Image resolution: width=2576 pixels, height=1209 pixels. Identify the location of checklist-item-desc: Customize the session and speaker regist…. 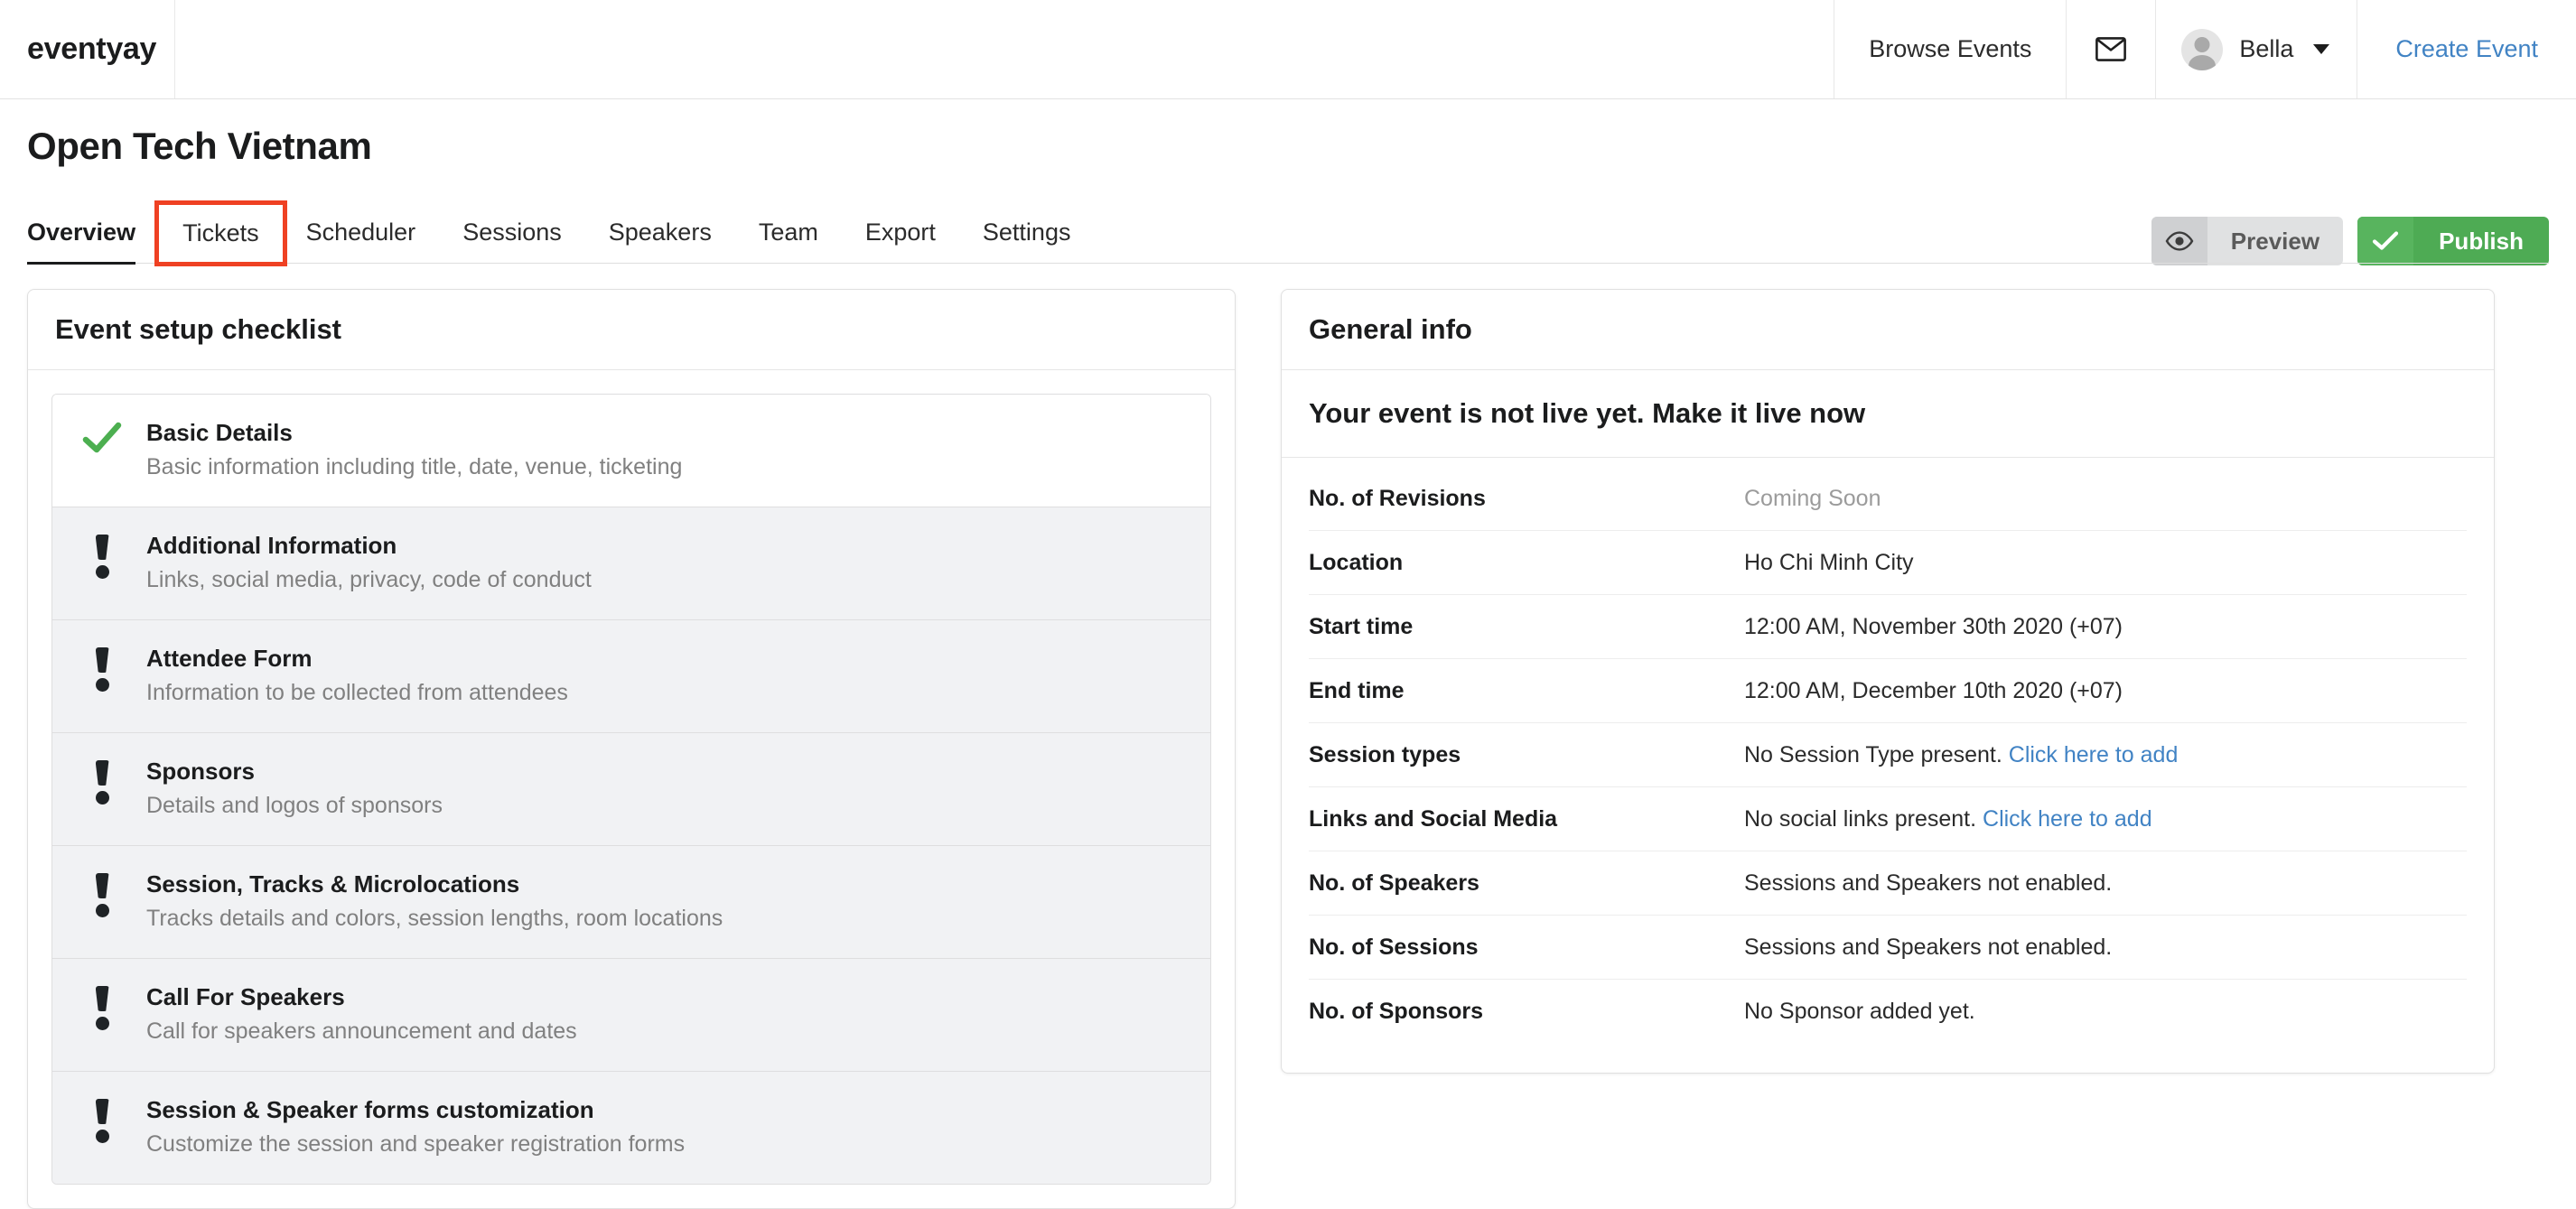
(416, 1143).